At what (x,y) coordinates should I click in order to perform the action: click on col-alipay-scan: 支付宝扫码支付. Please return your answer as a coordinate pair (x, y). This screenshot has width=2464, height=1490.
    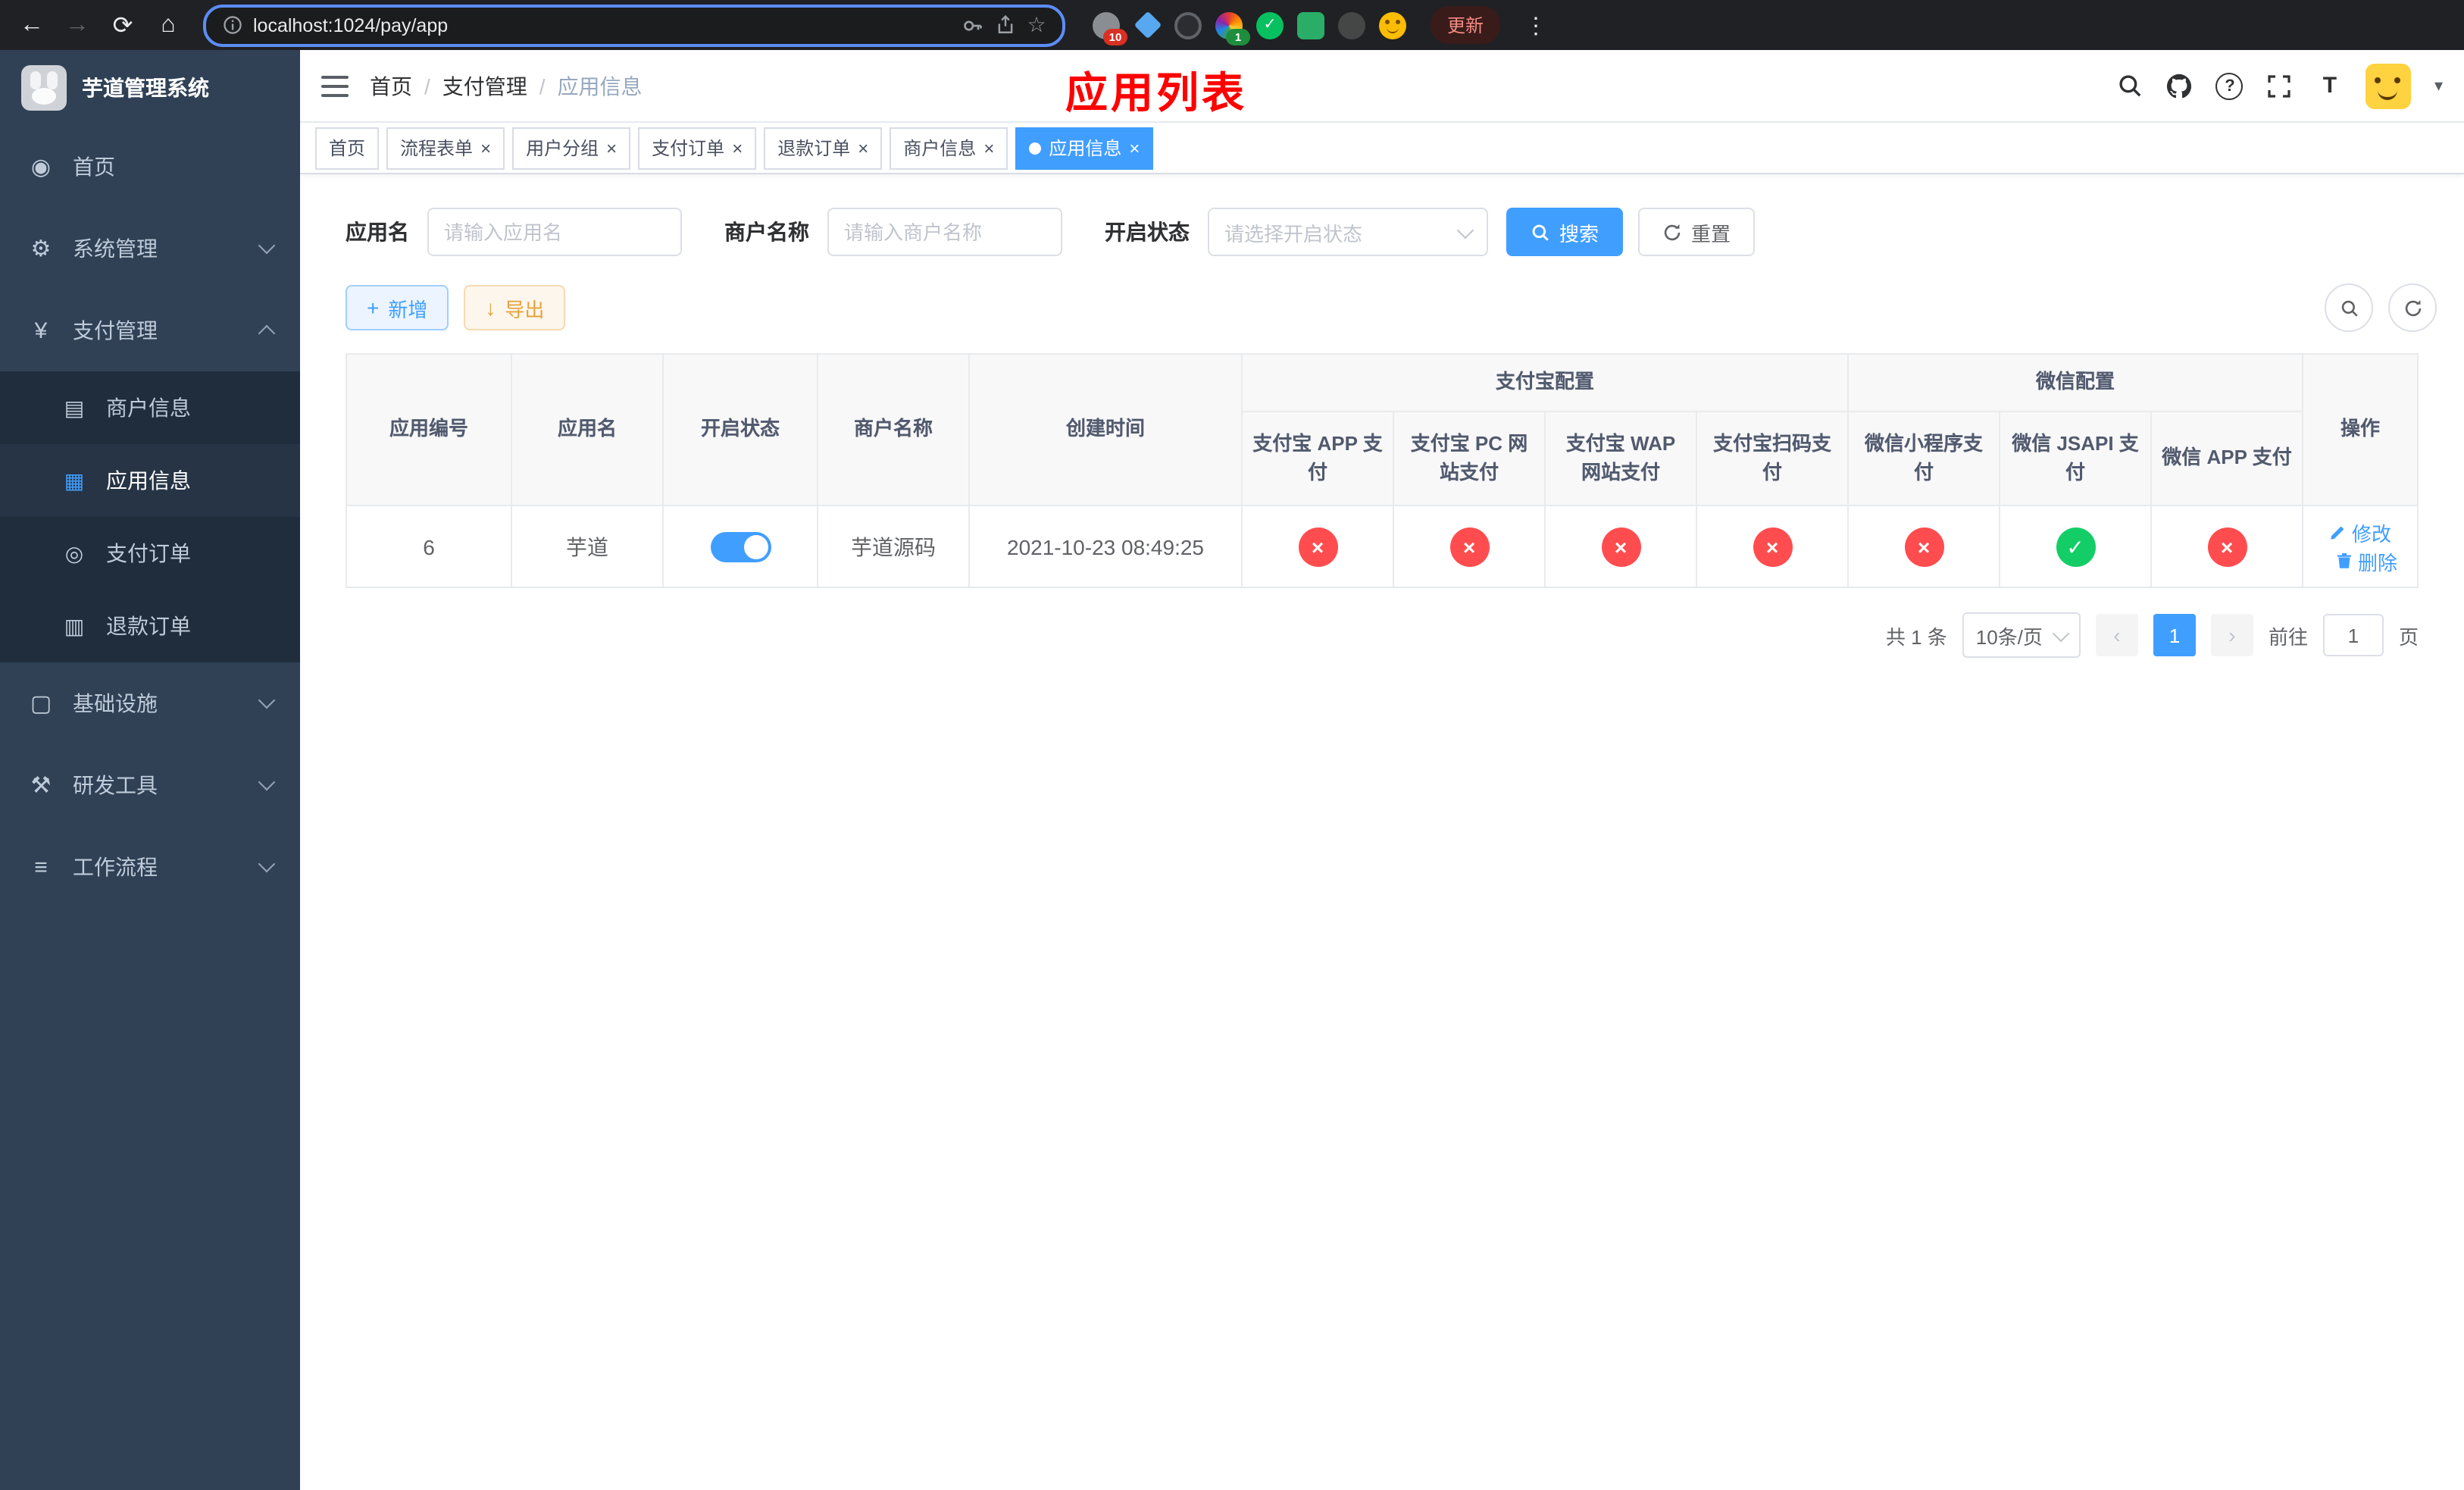
    Looking at the image, I should click on (1772, 458).